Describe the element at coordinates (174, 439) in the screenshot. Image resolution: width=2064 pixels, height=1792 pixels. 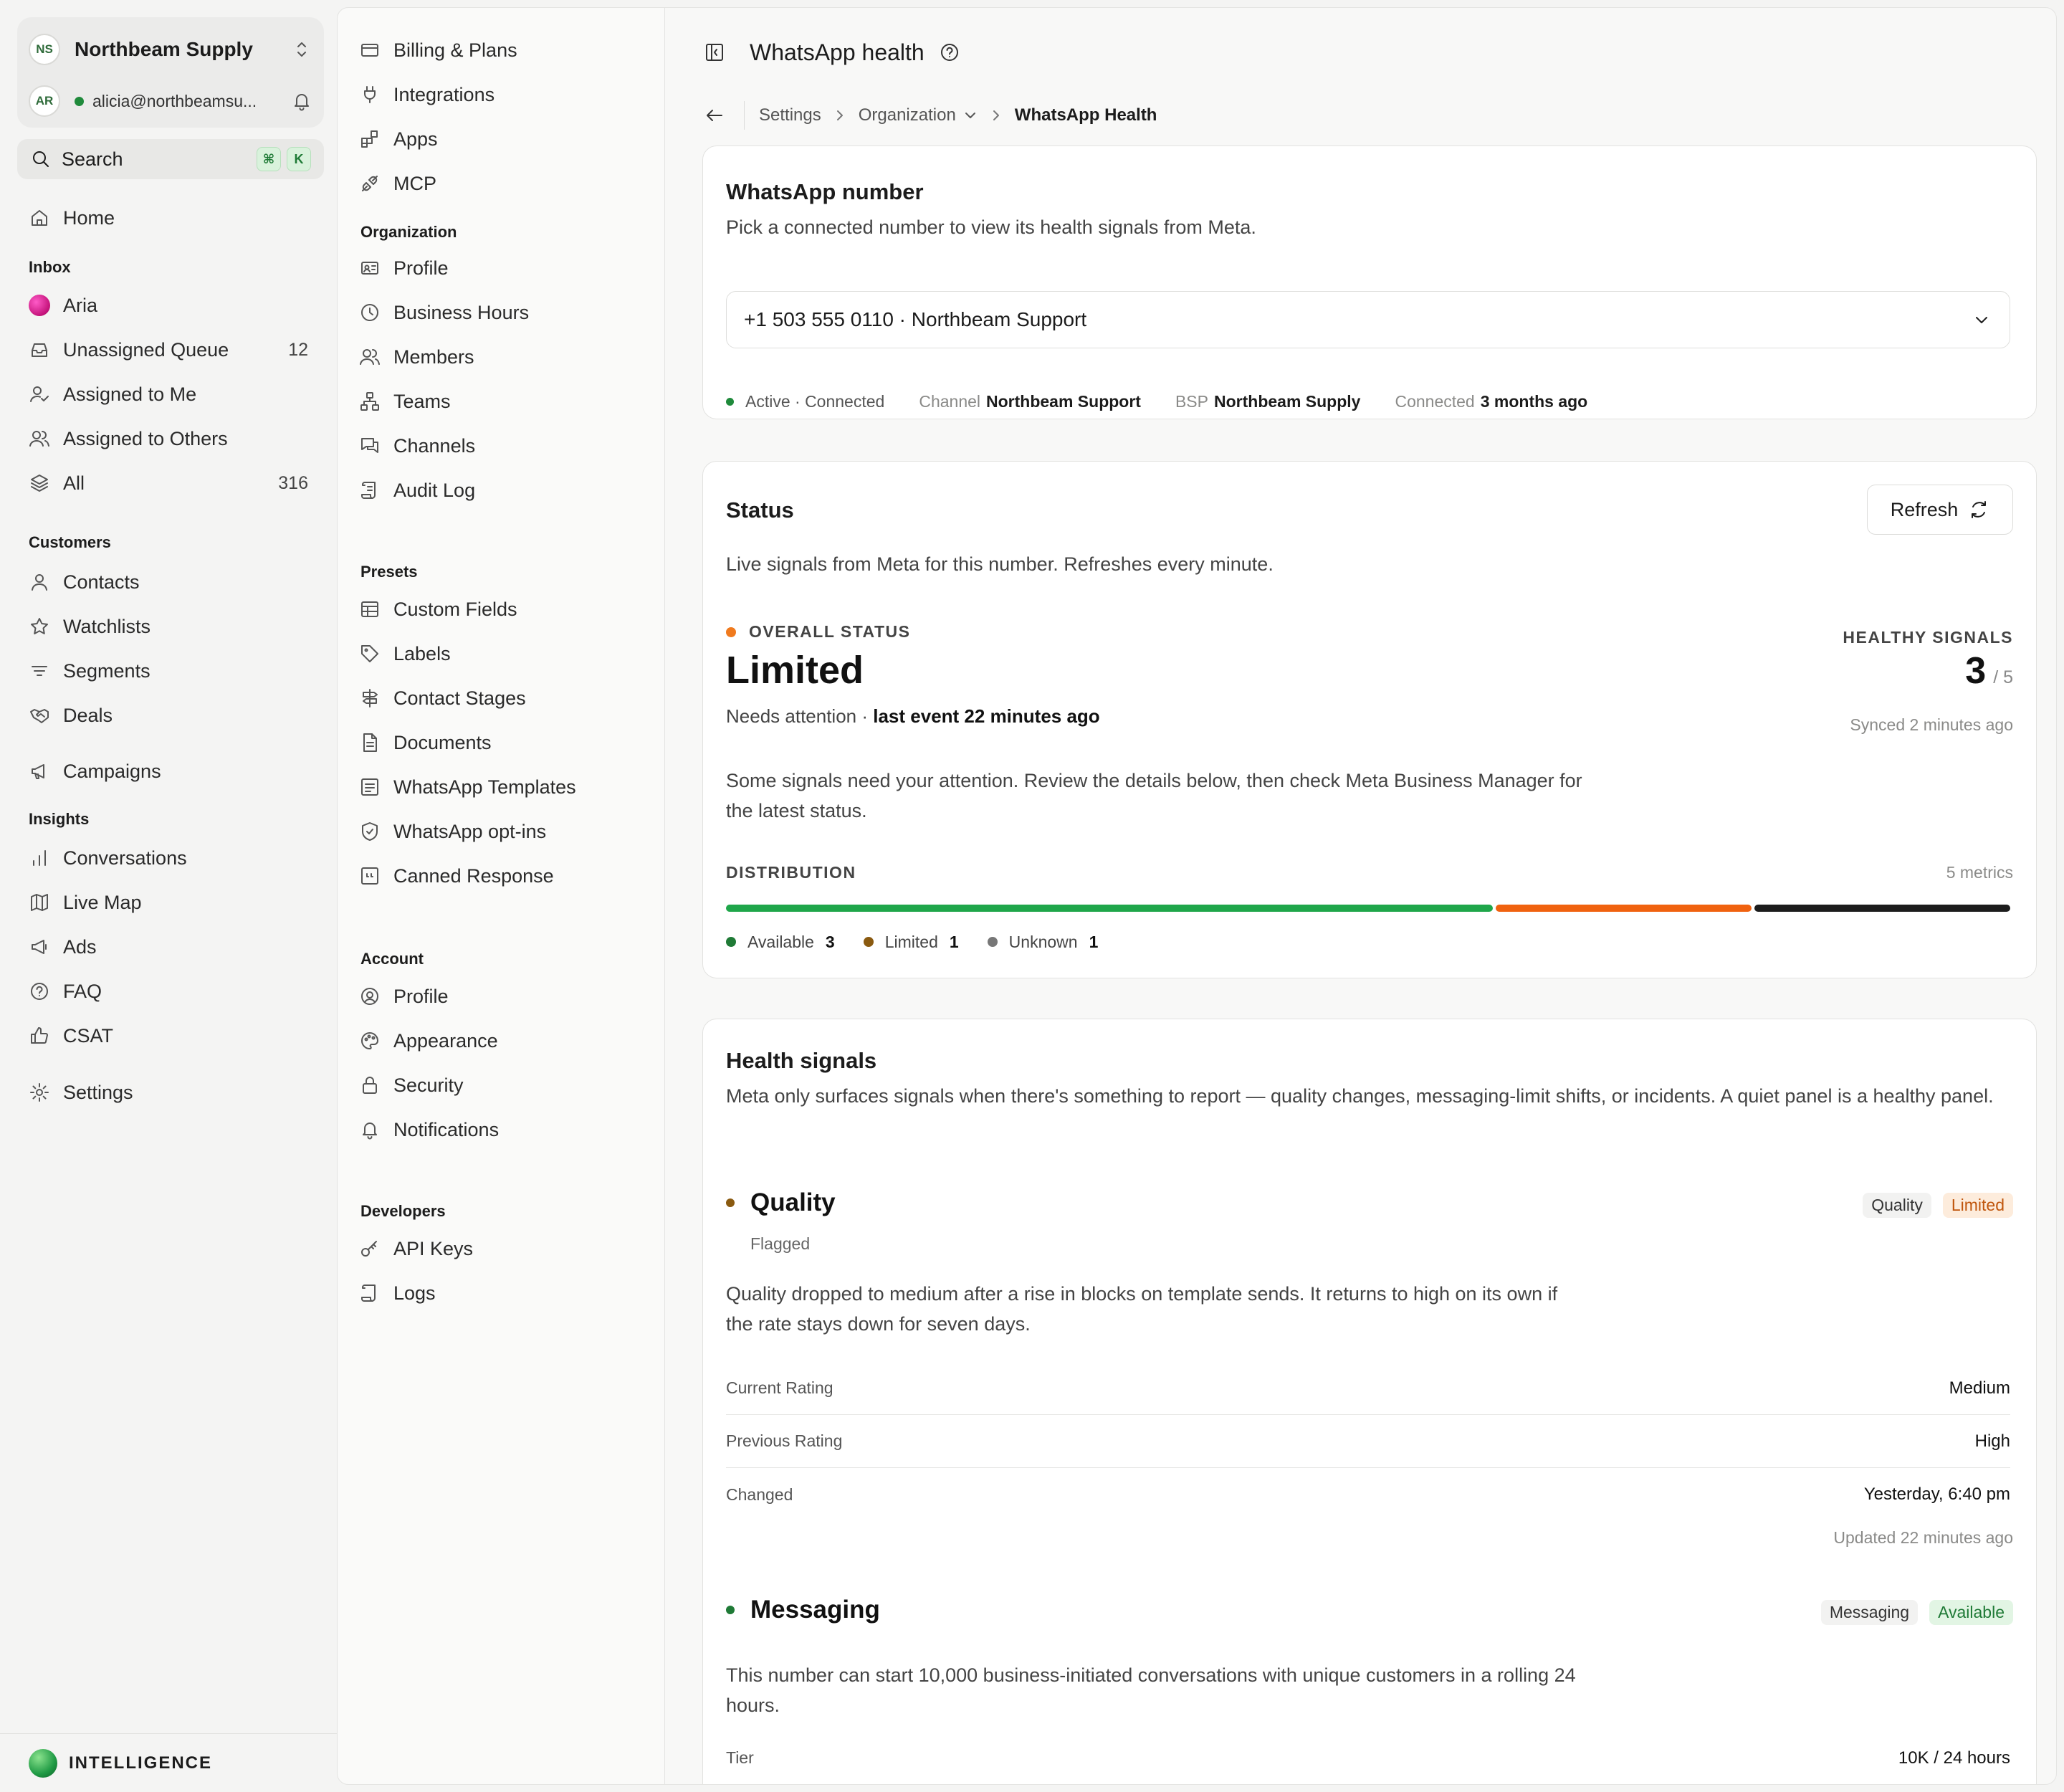
I see `nav-assigned-to-others: Assigned to Others` at that location.